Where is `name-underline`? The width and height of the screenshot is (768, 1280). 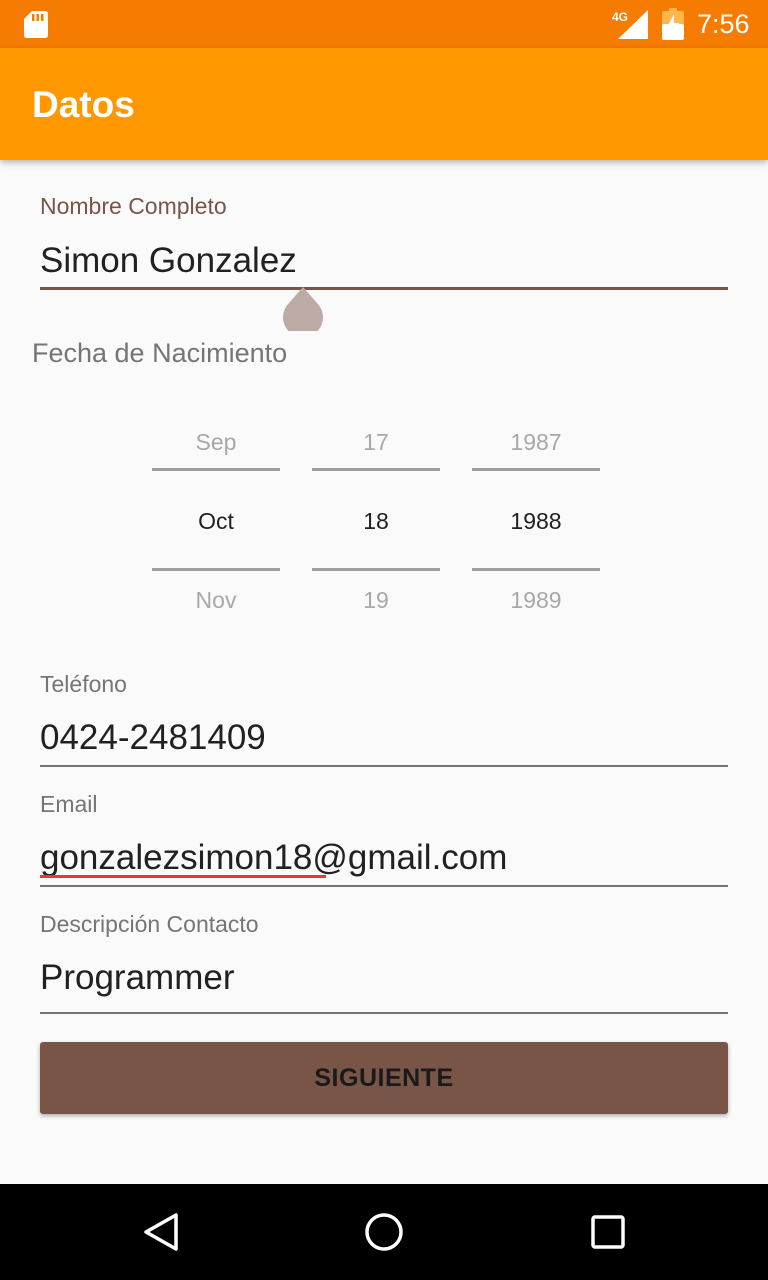
name-underline is located at coordinates (384, 288).